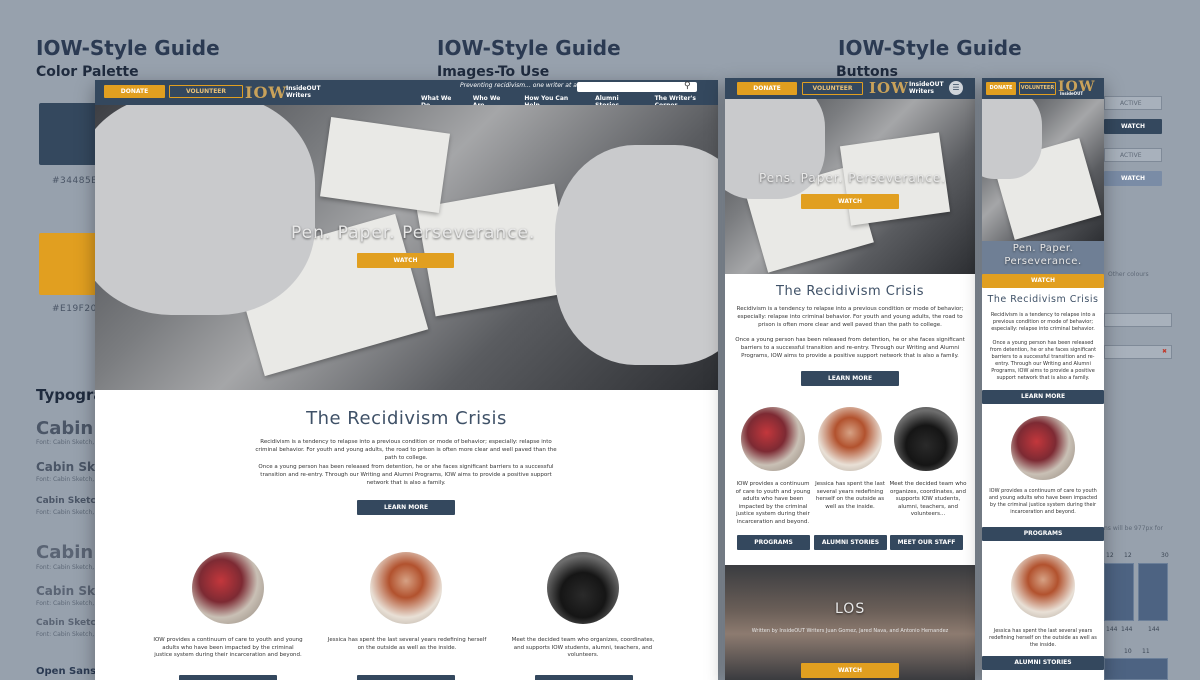 Image resolution: width=1200 pixels, height=680 pixels. Describe the element at coordinates (773, 542) in the screenshot. I see `tablet-programs-button: PROGRAMS` at that location.